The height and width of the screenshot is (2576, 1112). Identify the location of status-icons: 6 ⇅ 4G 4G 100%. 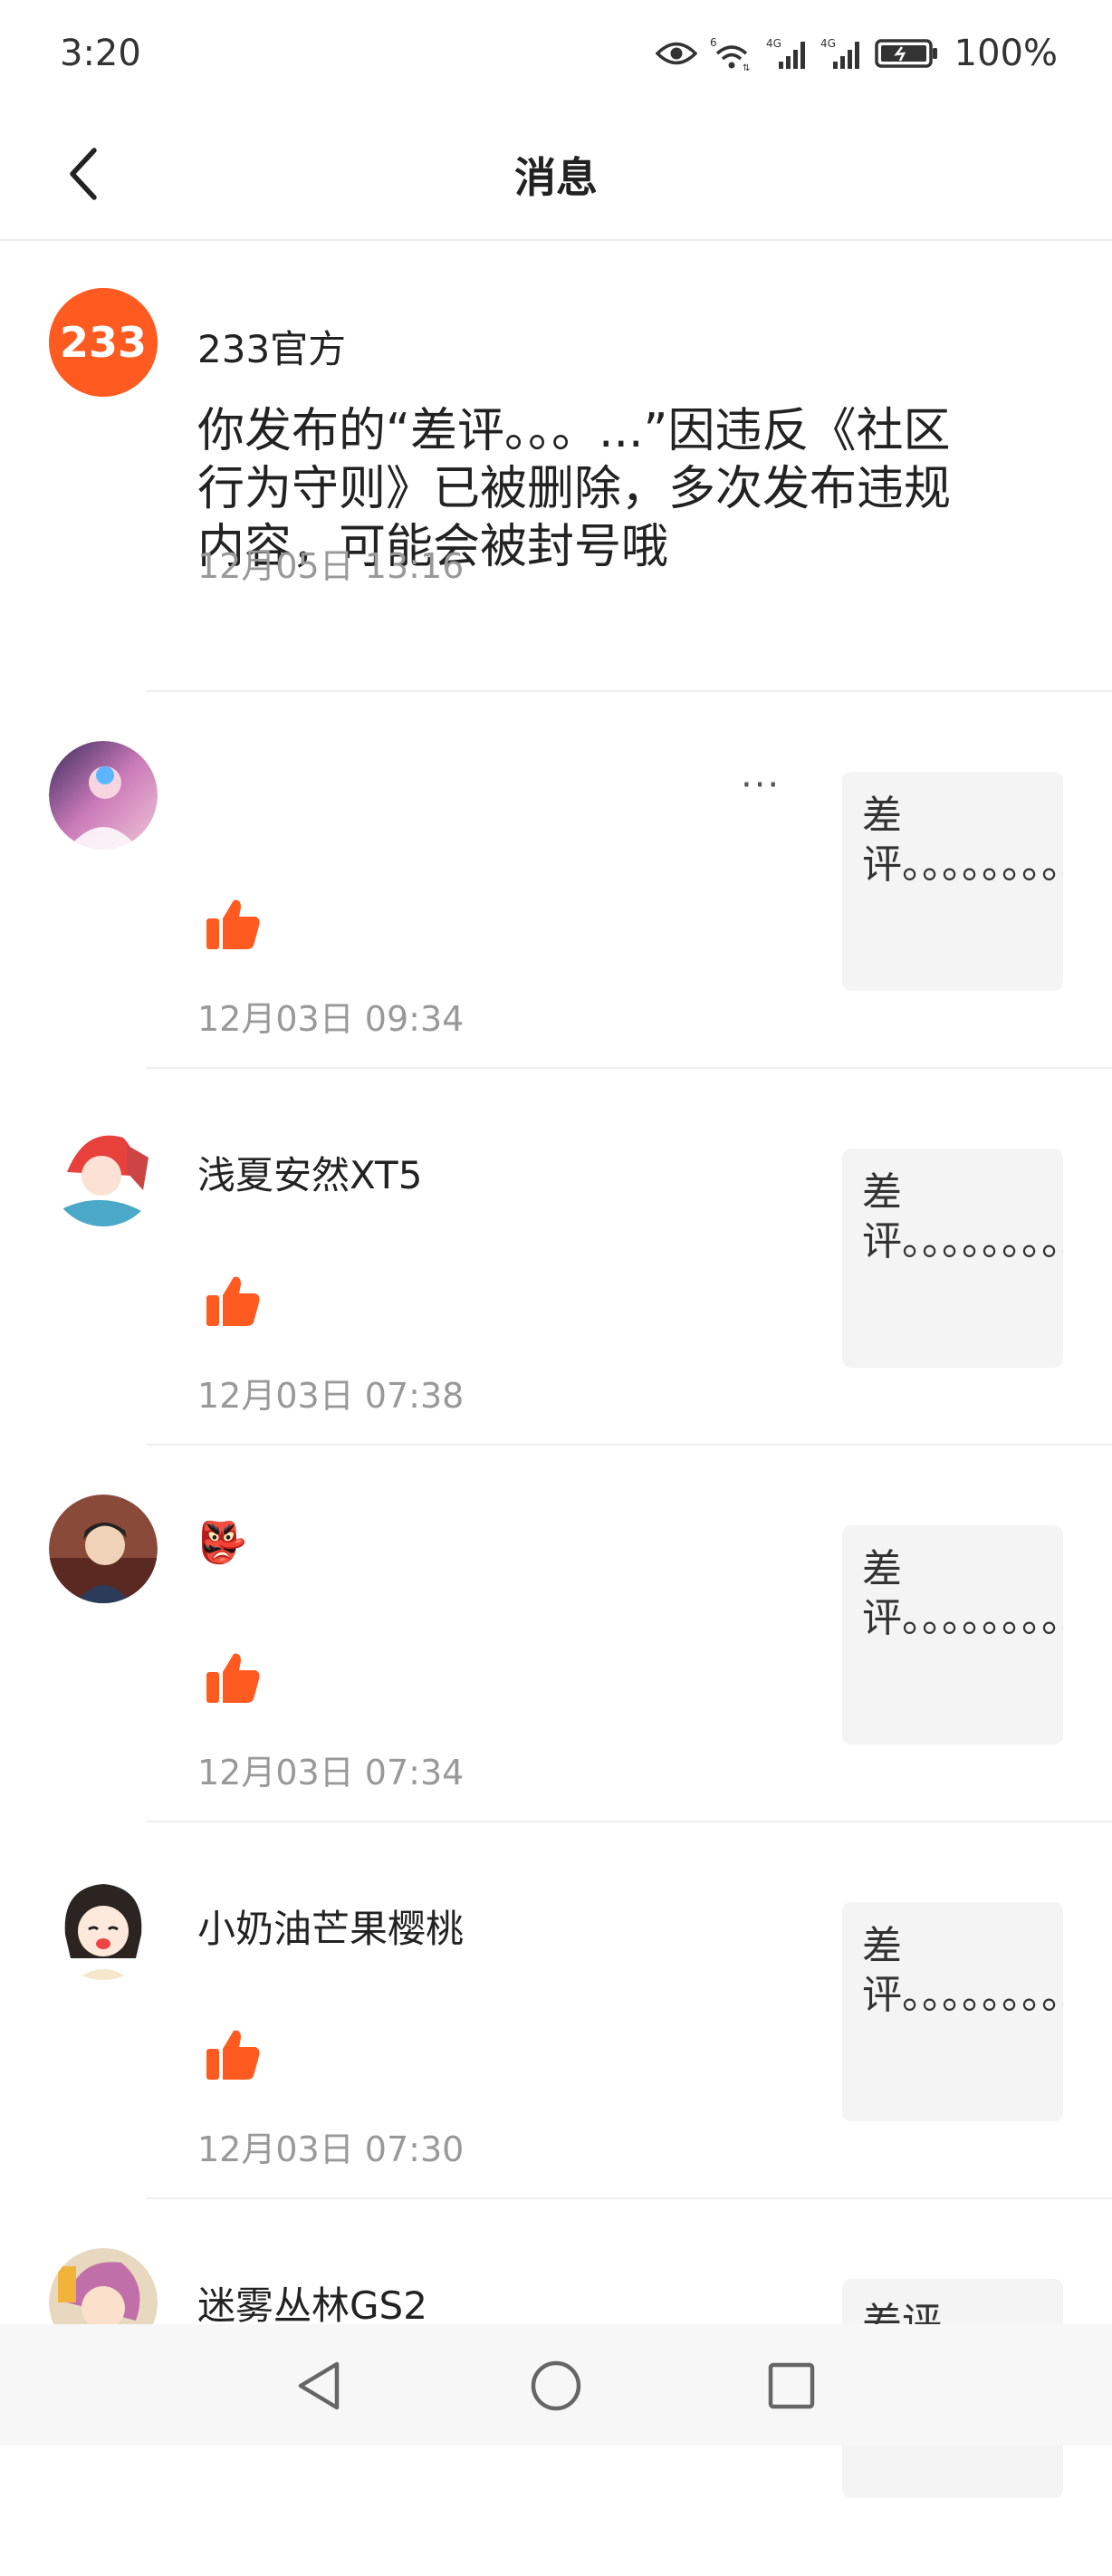
(856, 53).